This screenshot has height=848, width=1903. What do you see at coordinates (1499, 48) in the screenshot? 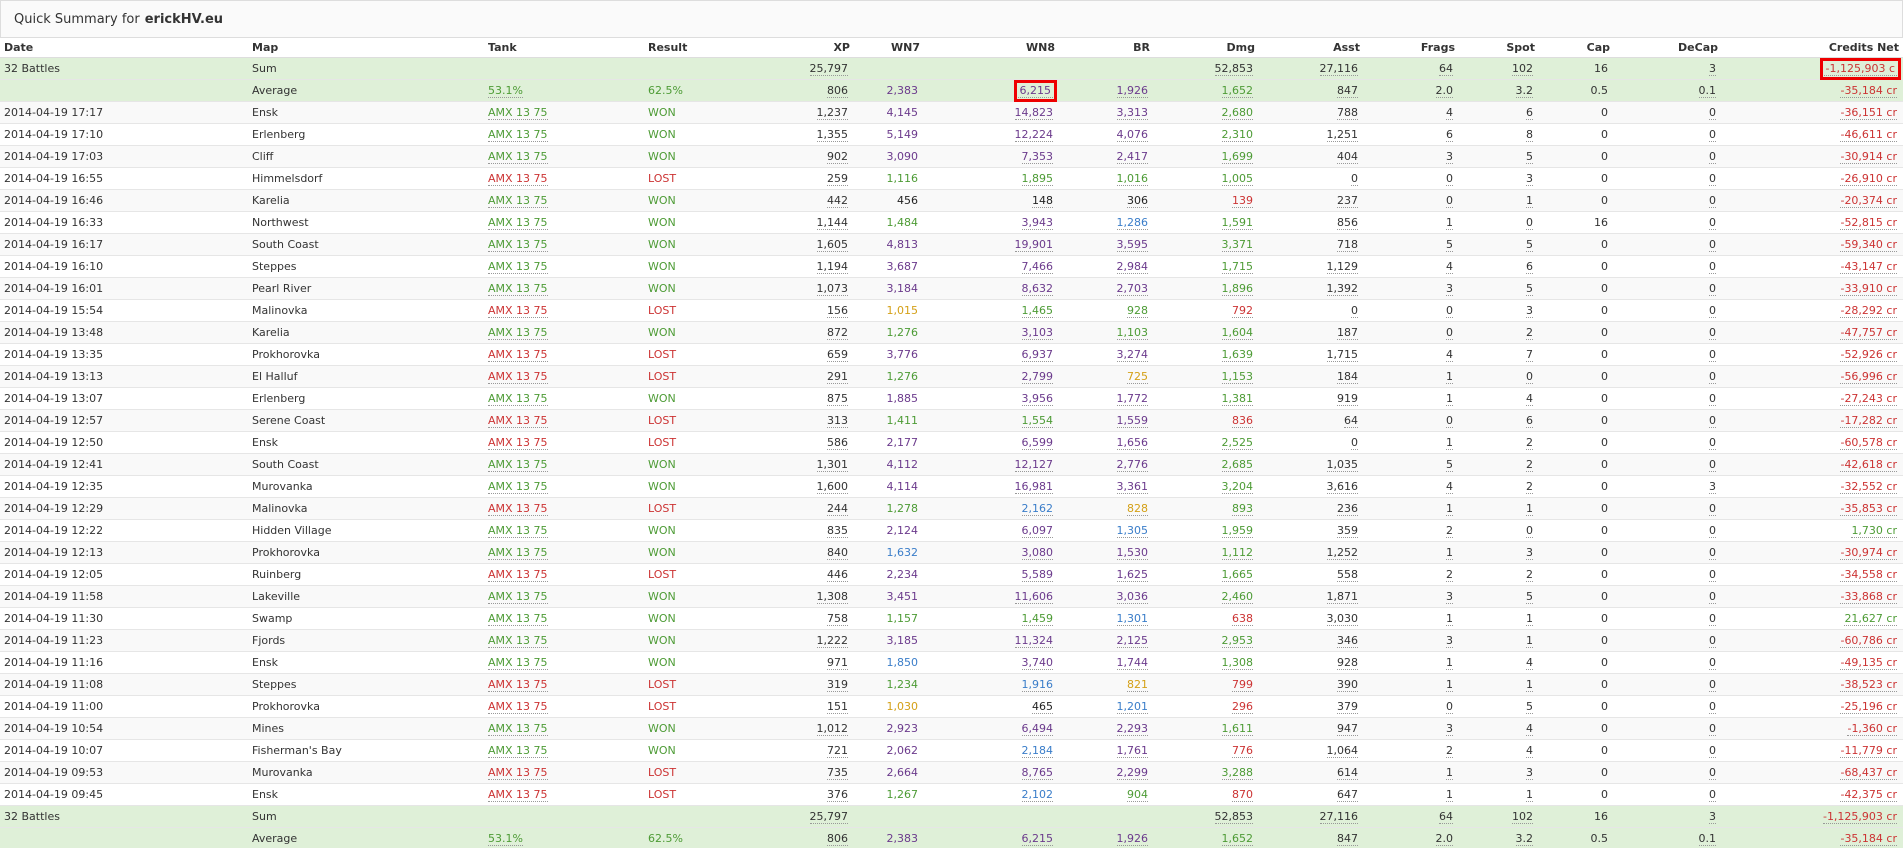
I see `column-header-spot: Spot` at bounding box center [1499, 48].